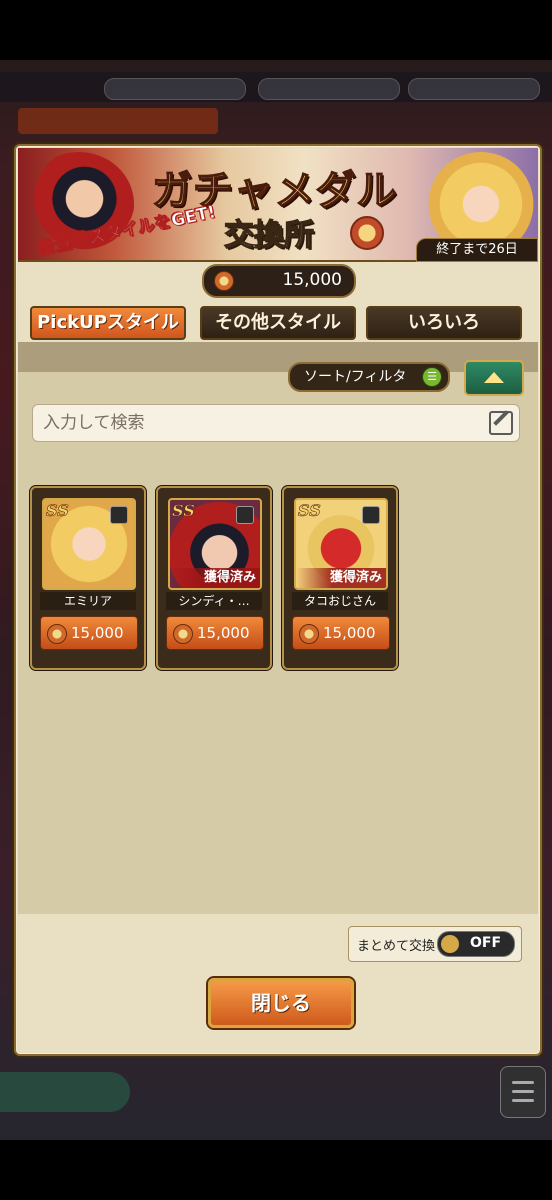 The image size is (552, 1200). I want to click on list-header-strip, so click(278, 357).